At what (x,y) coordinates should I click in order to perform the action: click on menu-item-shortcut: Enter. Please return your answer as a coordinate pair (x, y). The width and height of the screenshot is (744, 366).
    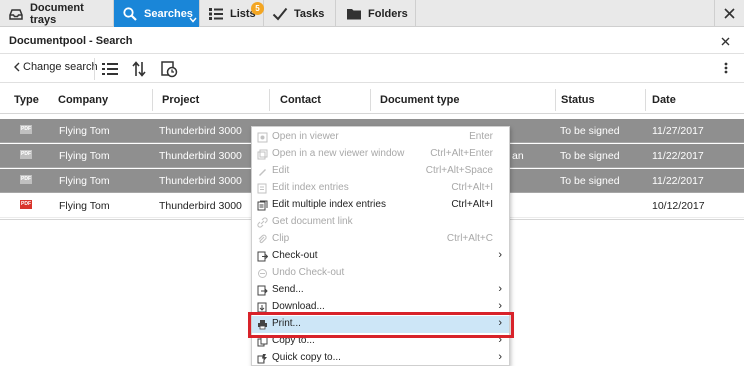
    Looking at the image, I should click on (481, 136).